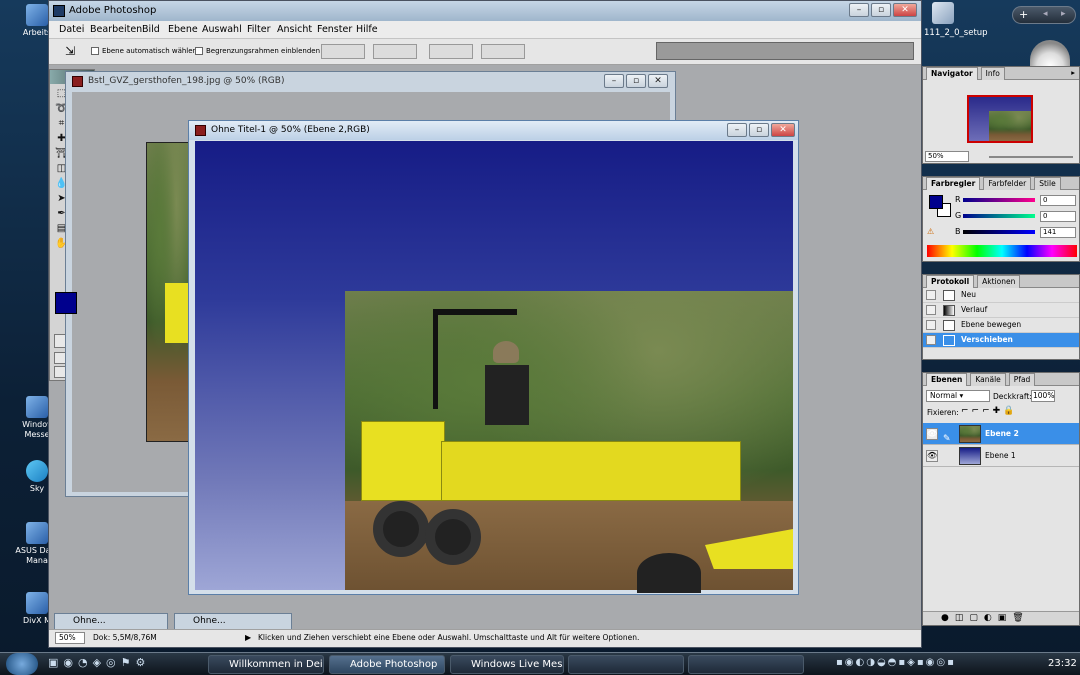 This screenshot has height=675, width=1080. What do you see at coordinates (950, 281) in the screenshot?
I see `tab-protokoll: Protokoll` at bounding box center [950, 281].